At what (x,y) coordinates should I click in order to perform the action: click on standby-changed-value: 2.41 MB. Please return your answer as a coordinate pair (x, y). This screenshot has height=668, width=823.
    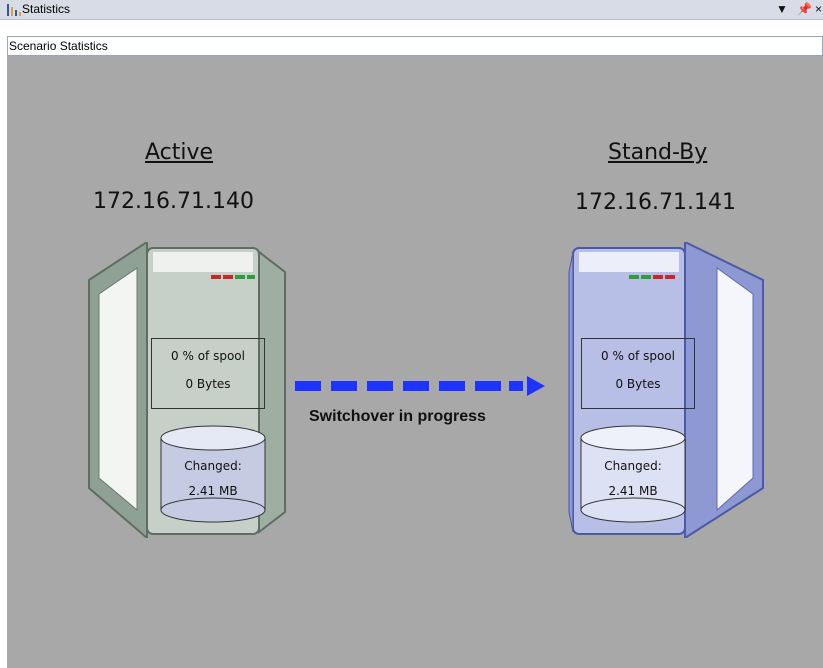
    Looking at the image, I should click on (633, 491).